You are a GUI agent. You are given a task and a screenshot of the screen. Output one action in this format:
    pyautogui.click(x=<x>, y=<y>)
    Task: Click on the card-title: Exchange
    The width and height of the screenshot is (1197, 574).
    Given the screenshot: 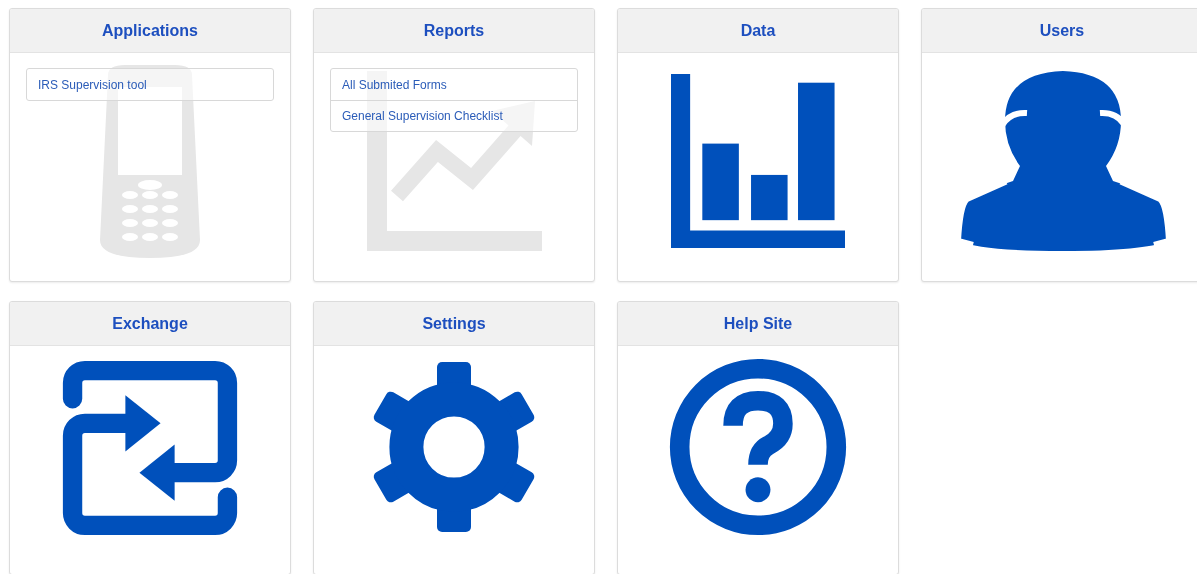 What is the action you would take?
    pyautogui.click(x=150, y=323)
    